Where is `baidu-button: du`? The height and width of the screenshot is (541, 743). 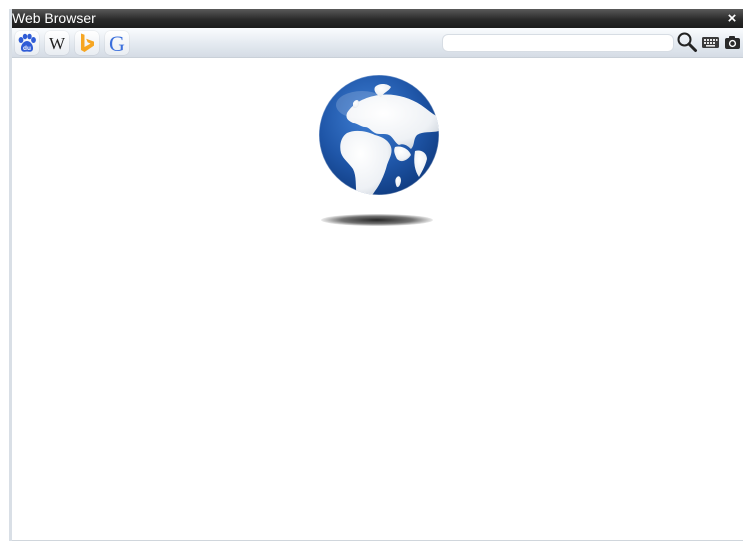 baidu-button: du is located at coordinates (27, 43).